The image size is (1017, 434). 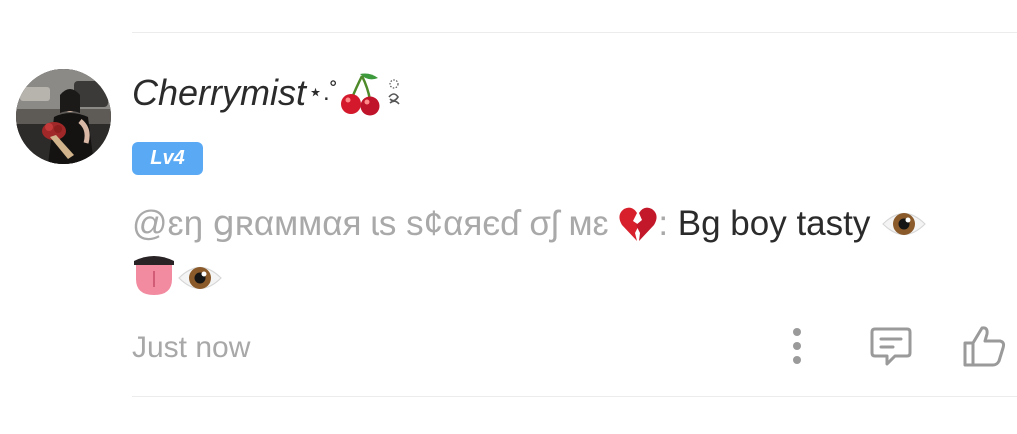 What do you see at coordinates (638, 224) in the screenshot?
I see `broken-heart-icon` at bounding box center [638, 224].